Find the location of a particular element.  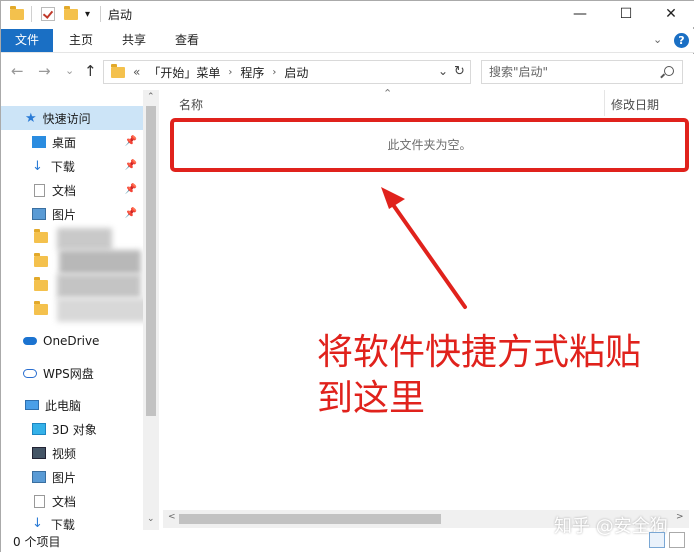

ribbon-expand-icon: ⌄ is located at coordinates (657, 39).